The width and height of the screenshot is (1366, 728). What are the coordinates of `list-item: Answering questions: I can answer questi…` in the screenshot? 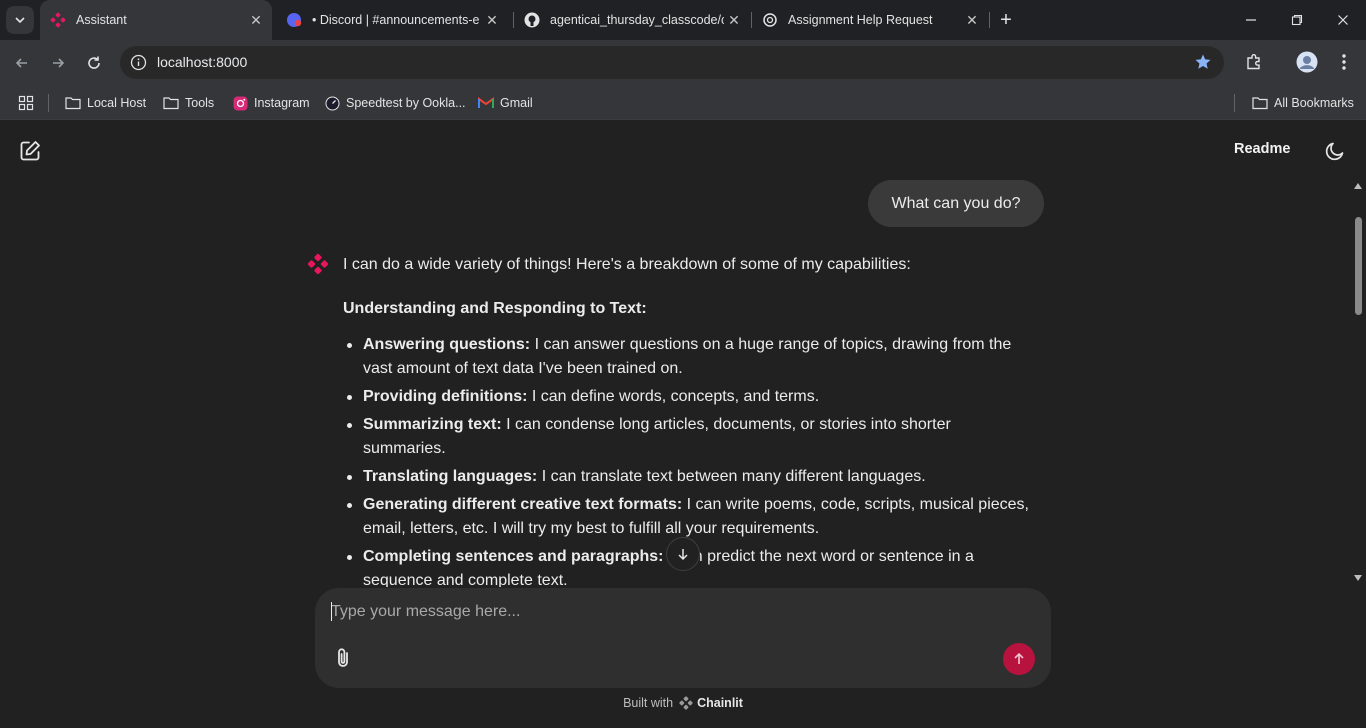 It's located at (688, 357).